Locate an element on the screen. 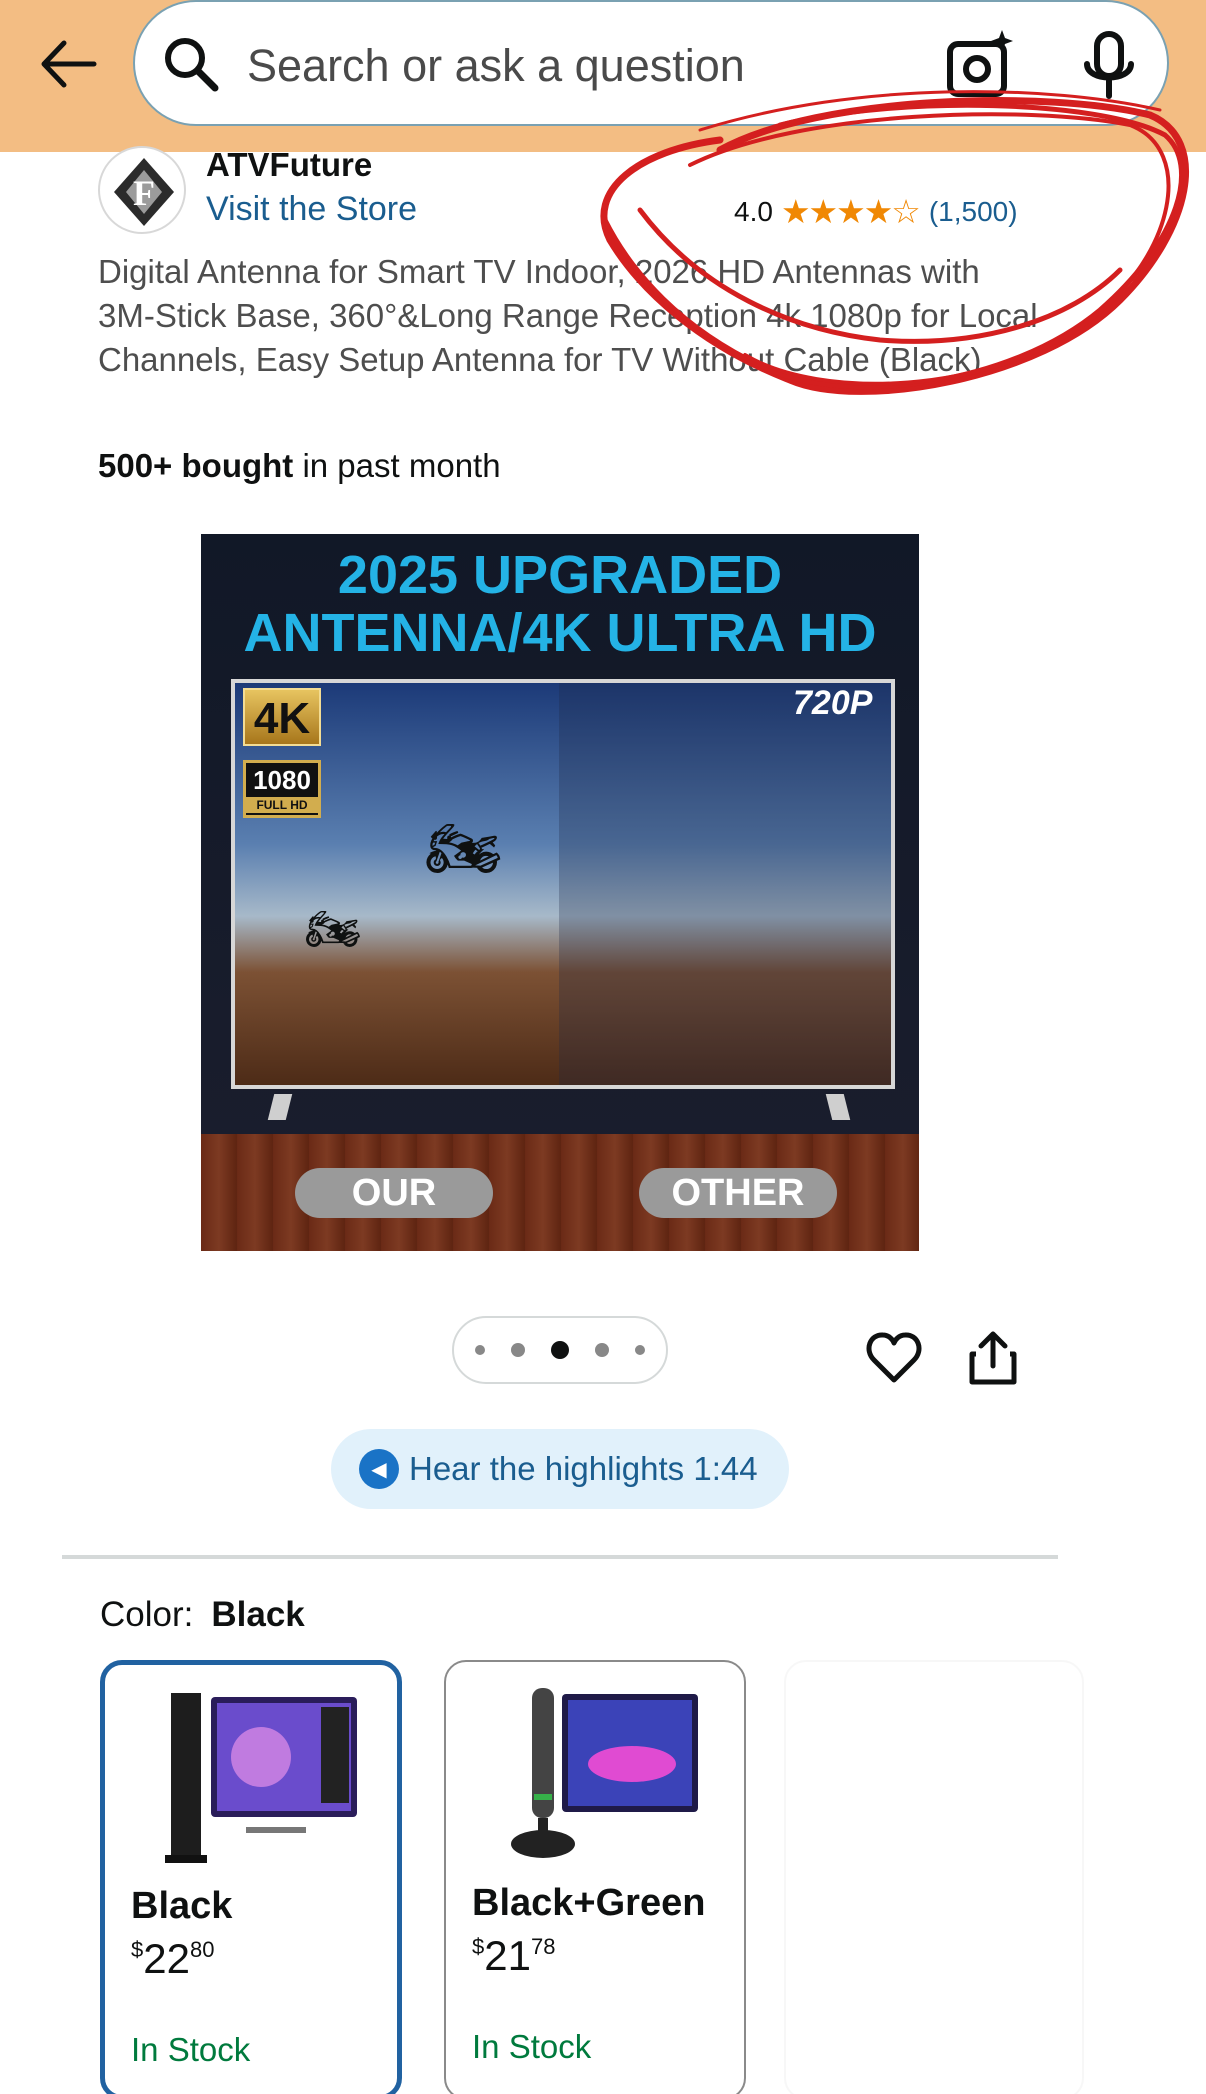  section-divider is located at coordinates (560, 1557).